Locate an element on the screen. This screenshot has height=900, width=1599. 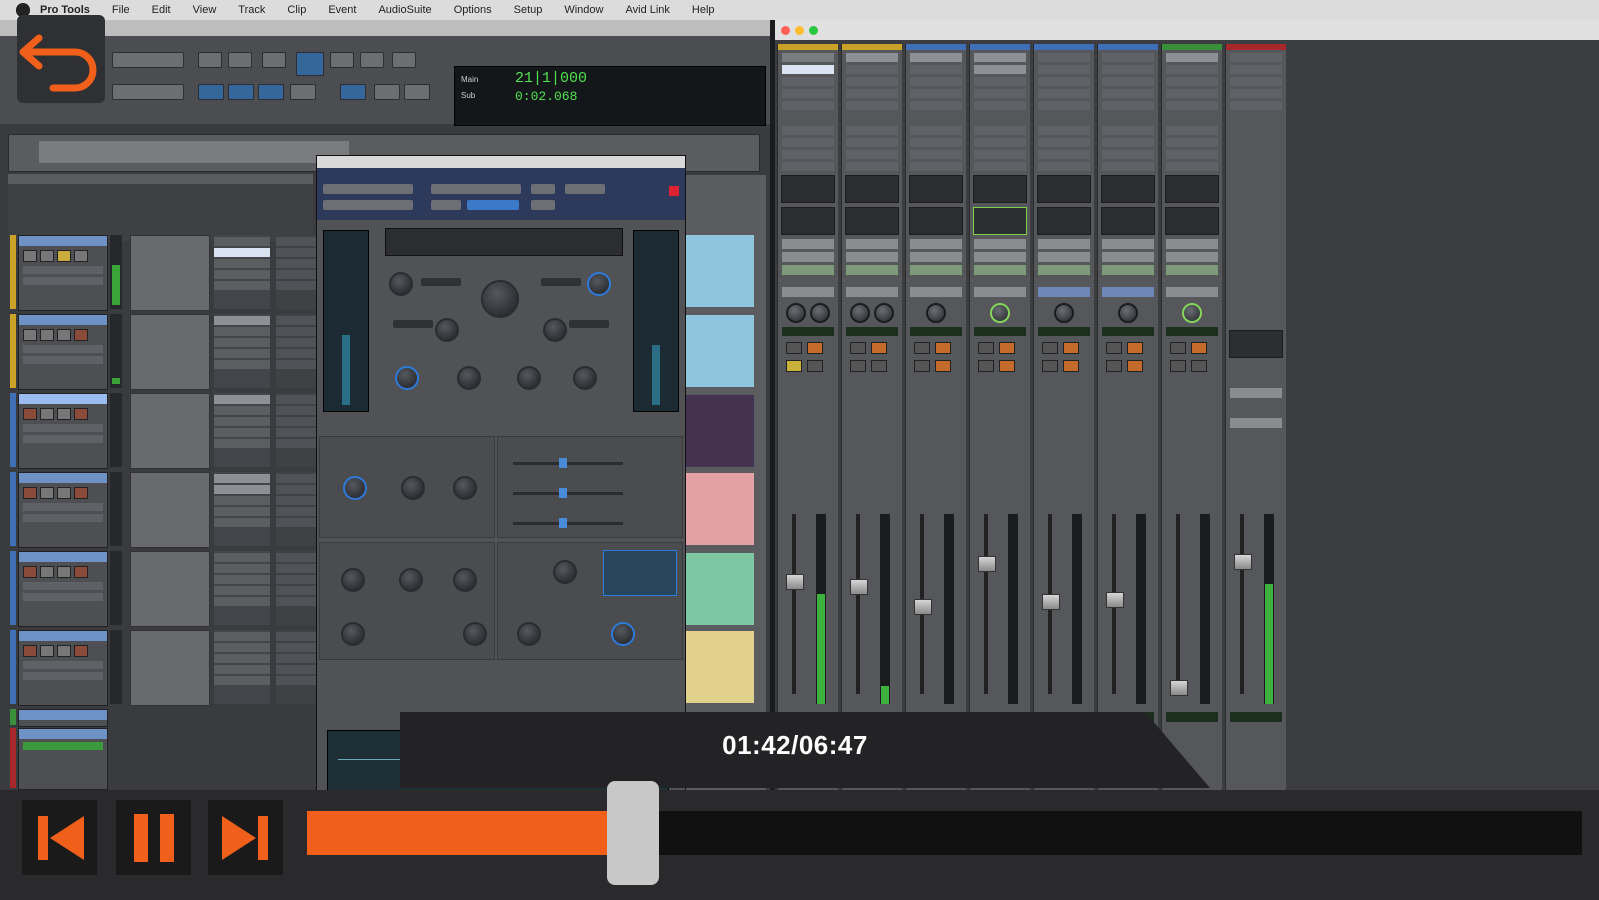
menu-help: Help is located at coordinates (703, 10).